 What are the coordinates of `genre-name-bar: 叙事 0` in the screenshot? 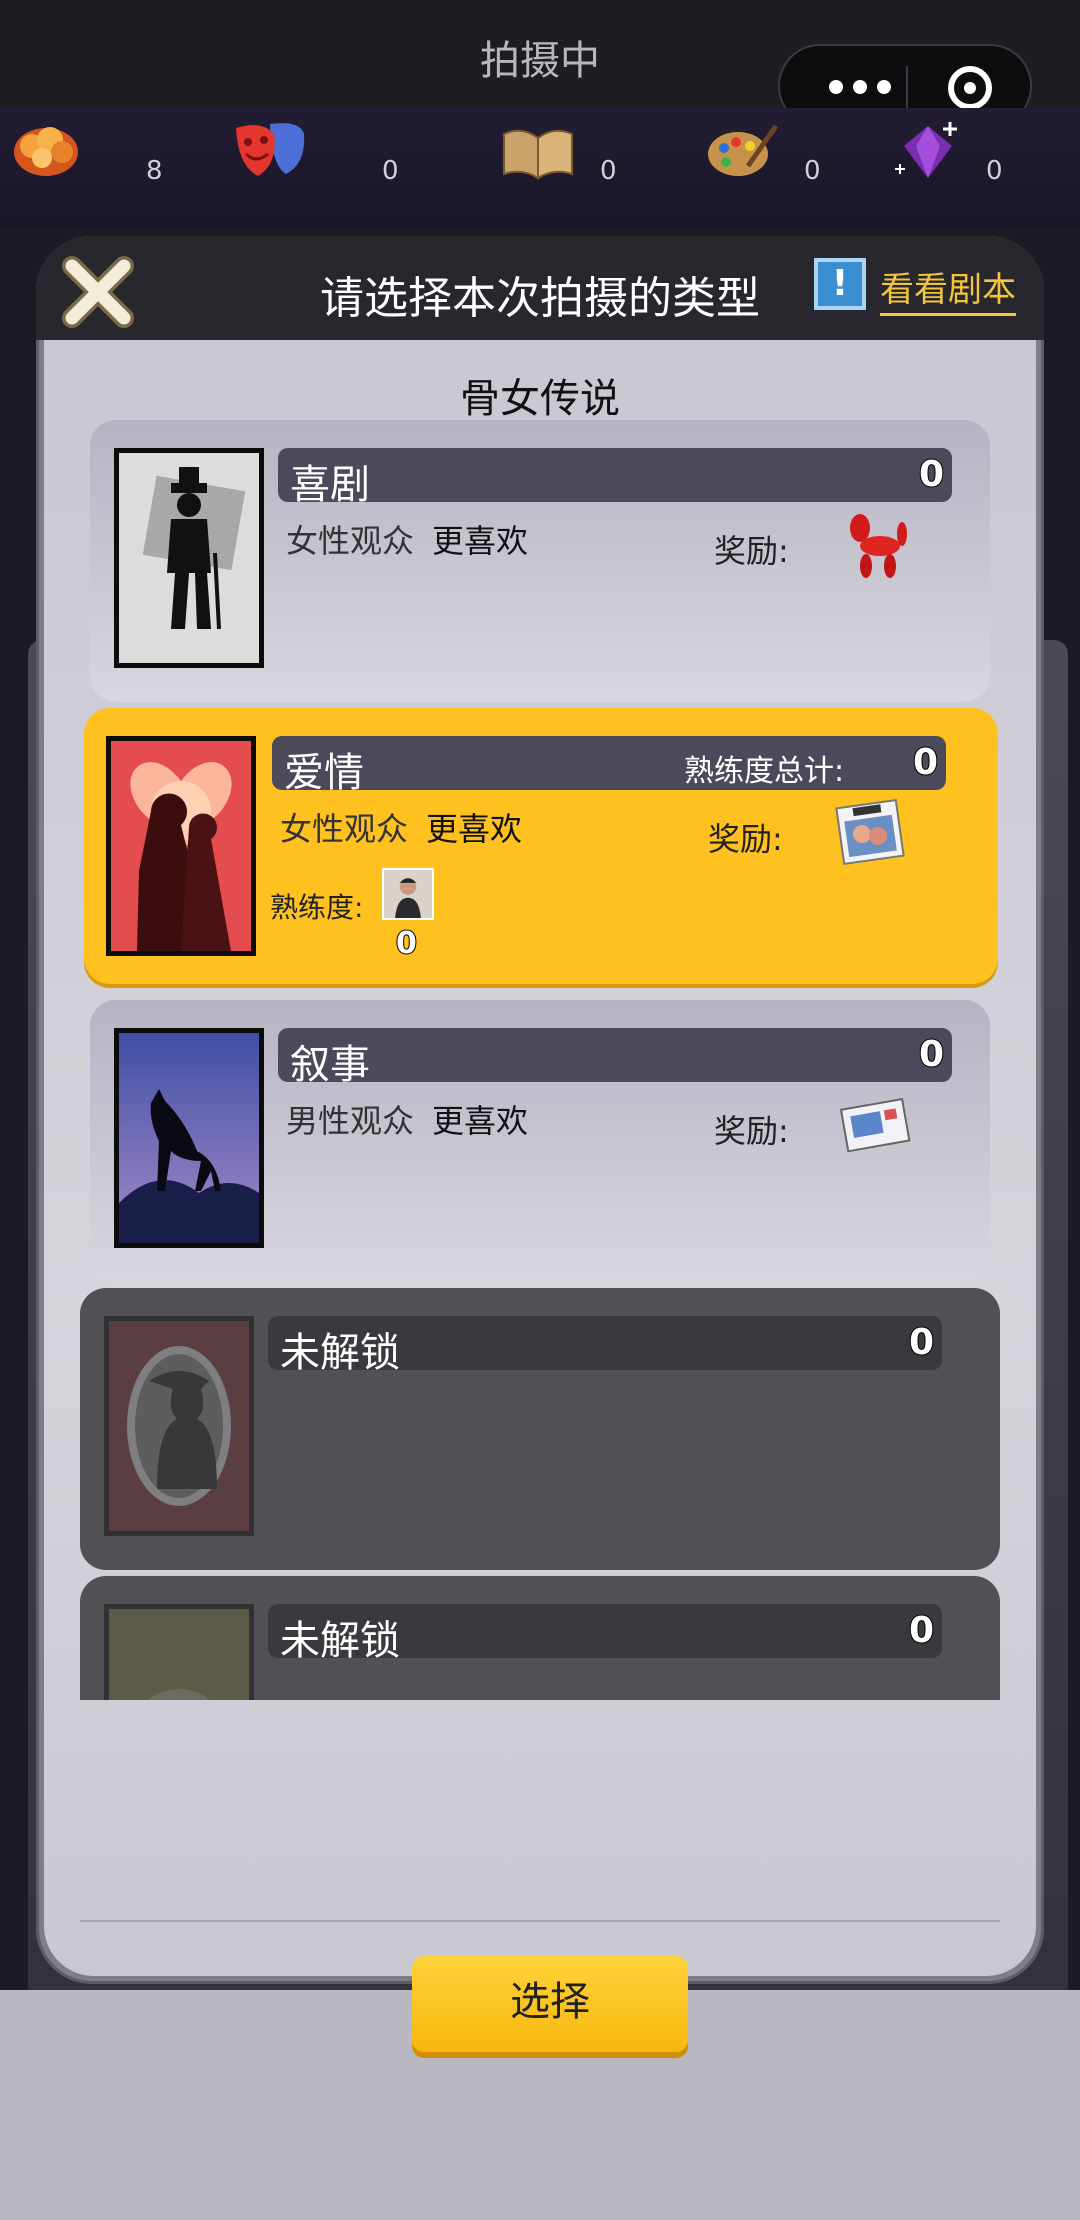 It's located at (615, 1058).